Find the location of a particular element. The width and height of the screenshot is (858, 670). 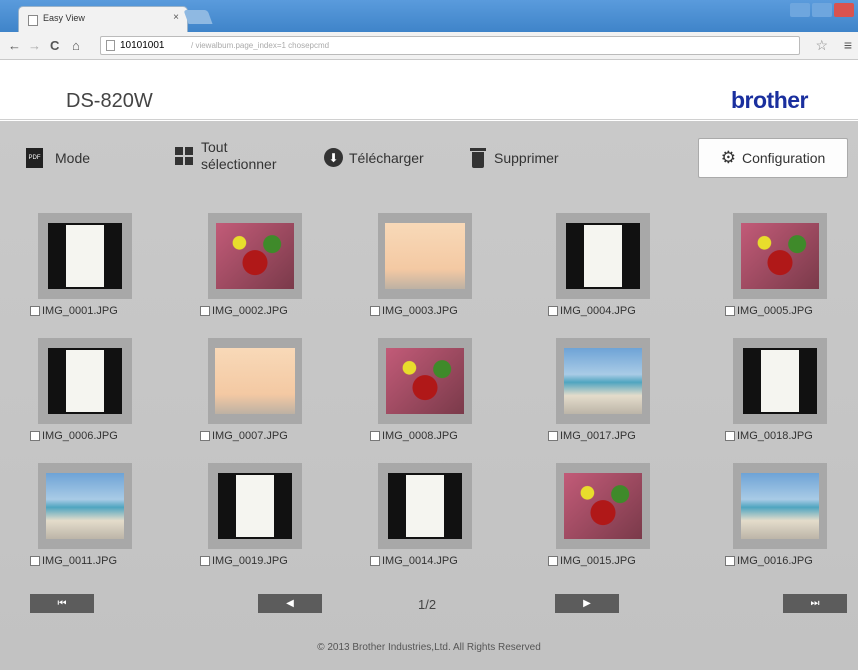

first-page-button: ⏮ is located at coordinates (62, 603).